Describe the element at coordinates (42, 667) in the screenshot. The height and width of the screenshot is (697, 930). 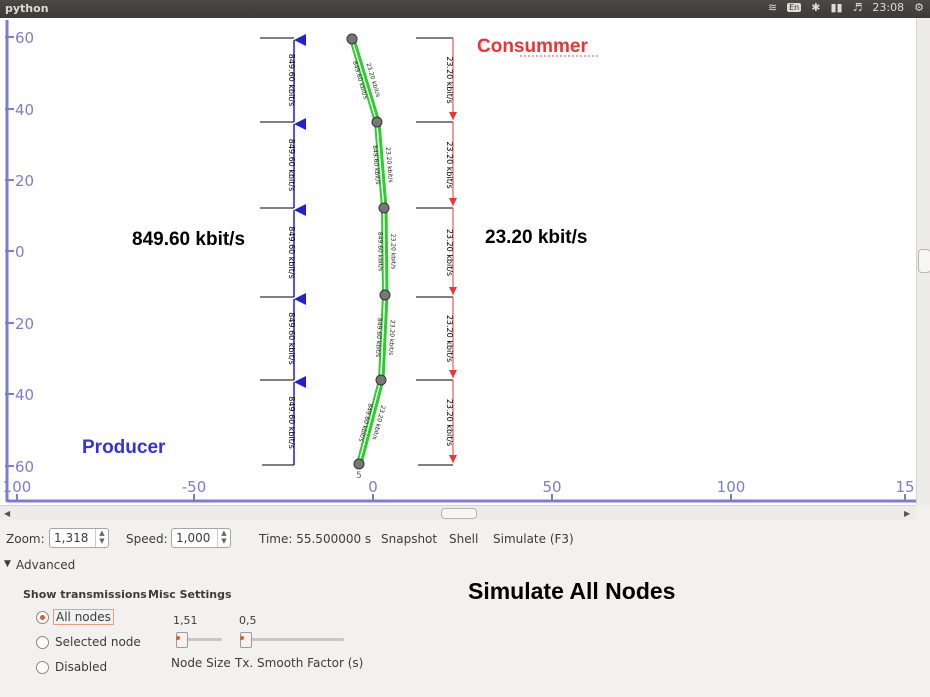
I see `radio-disabled` at that location.